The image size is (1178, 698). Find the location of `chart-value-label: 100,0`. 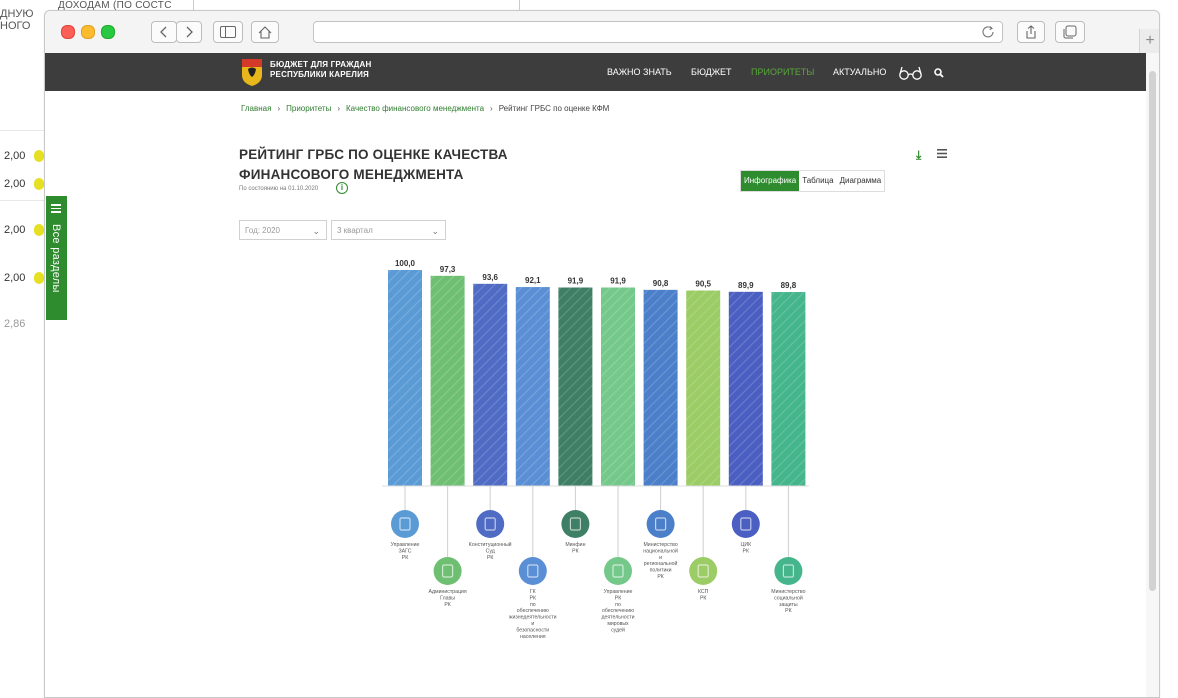

chart-value-label: 100,0 is located at coordinates (405, 263).